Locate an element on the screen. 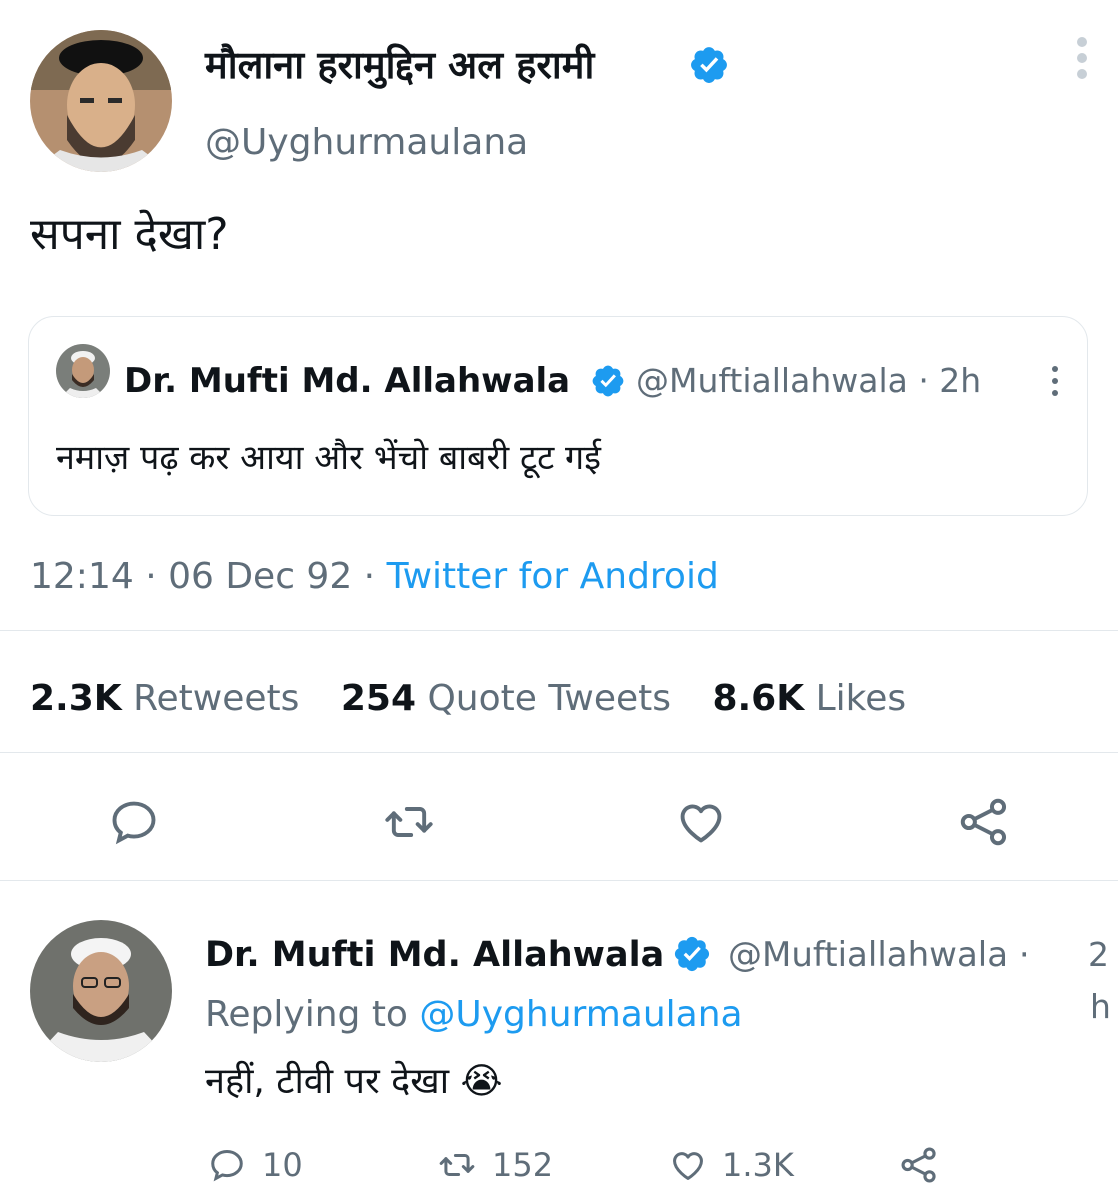  replying-to-line: Replying to @Uyghurmaulana is located at coordinates (474, 1015).